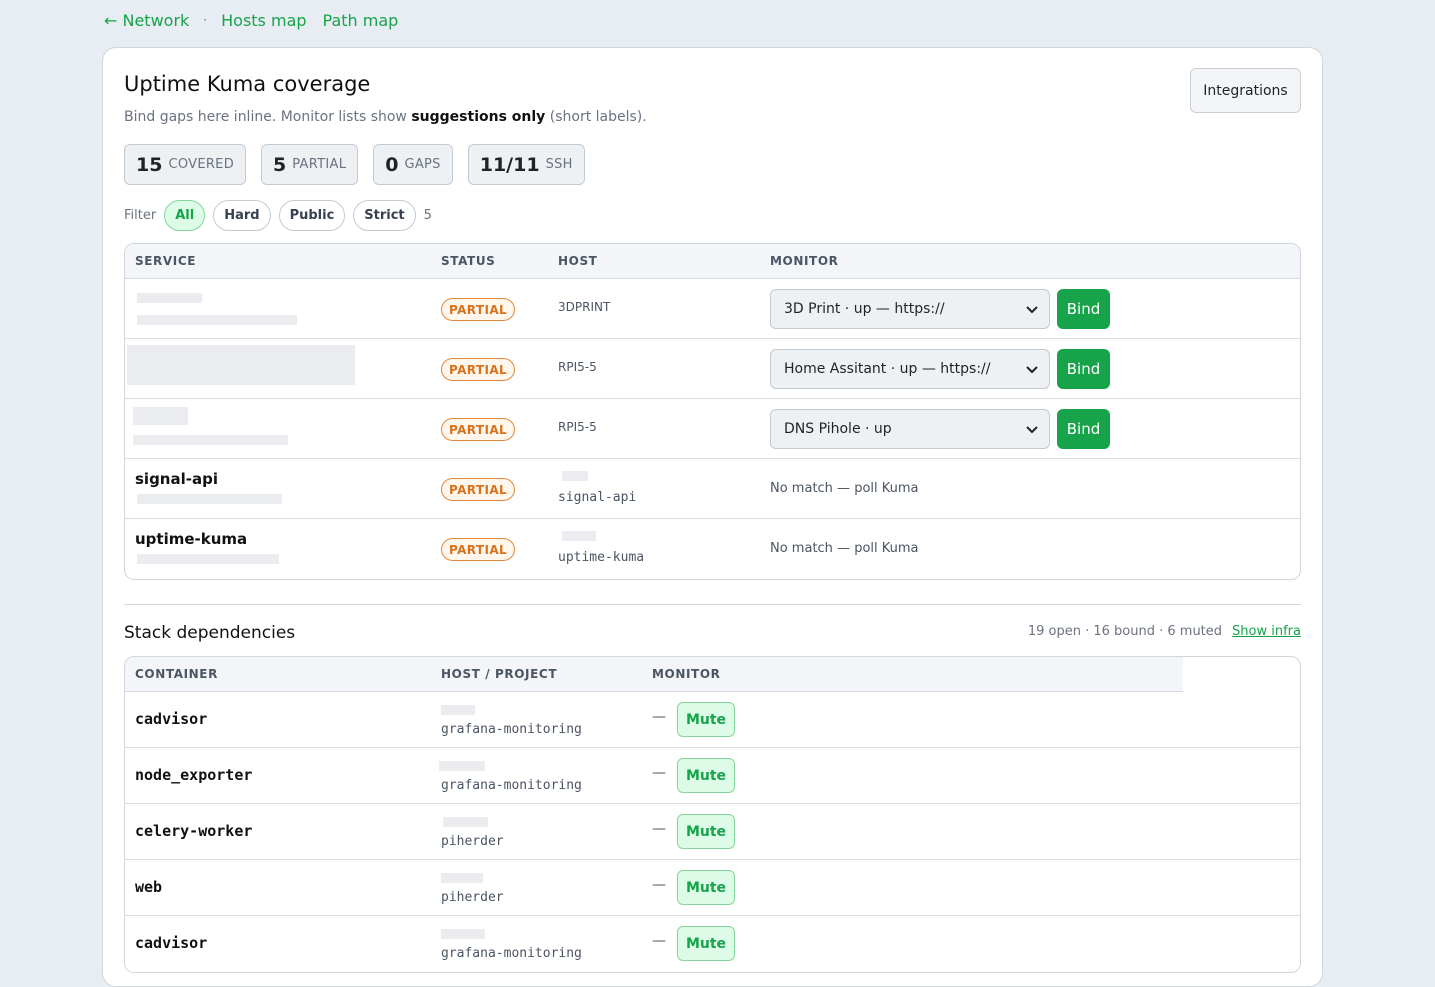  Describe the element at coordinates (427, 215) in the screenshot. I see `filter-count: 5` at that location.